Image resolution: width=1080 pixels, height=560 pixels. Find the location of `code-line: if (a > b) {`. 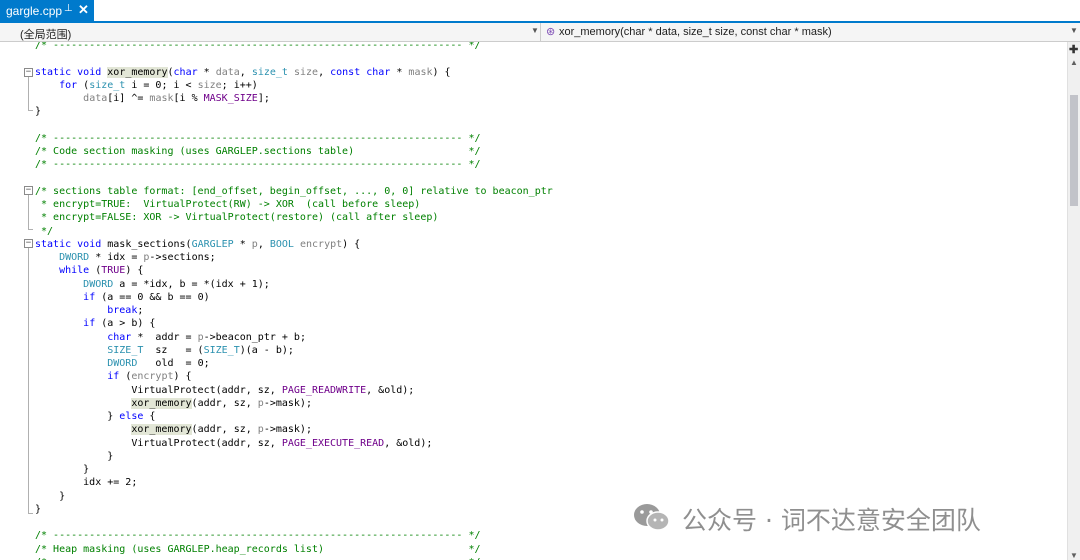

code-line: if (a > b) { is located at coordinates (95, 323).